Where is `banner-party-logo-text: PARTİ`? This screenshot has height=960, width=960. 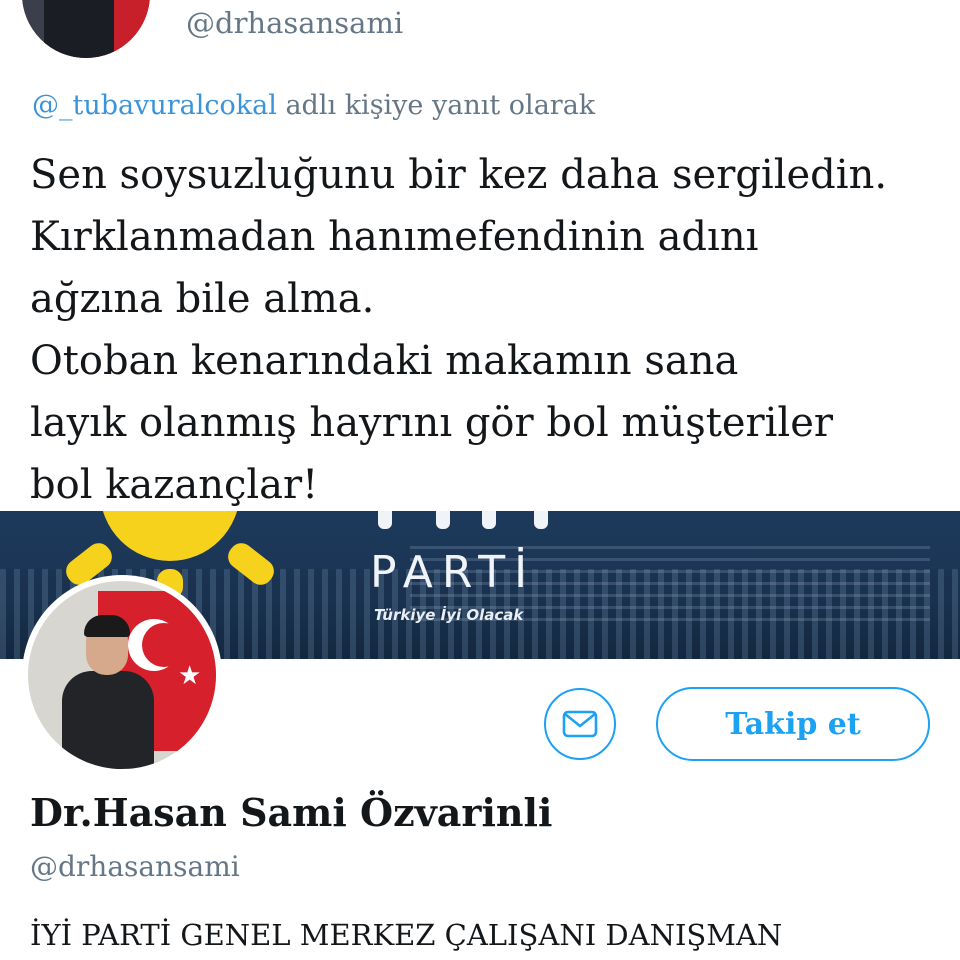 banner-party-logo-text: PARTİ is located at coordinates (453, 572).